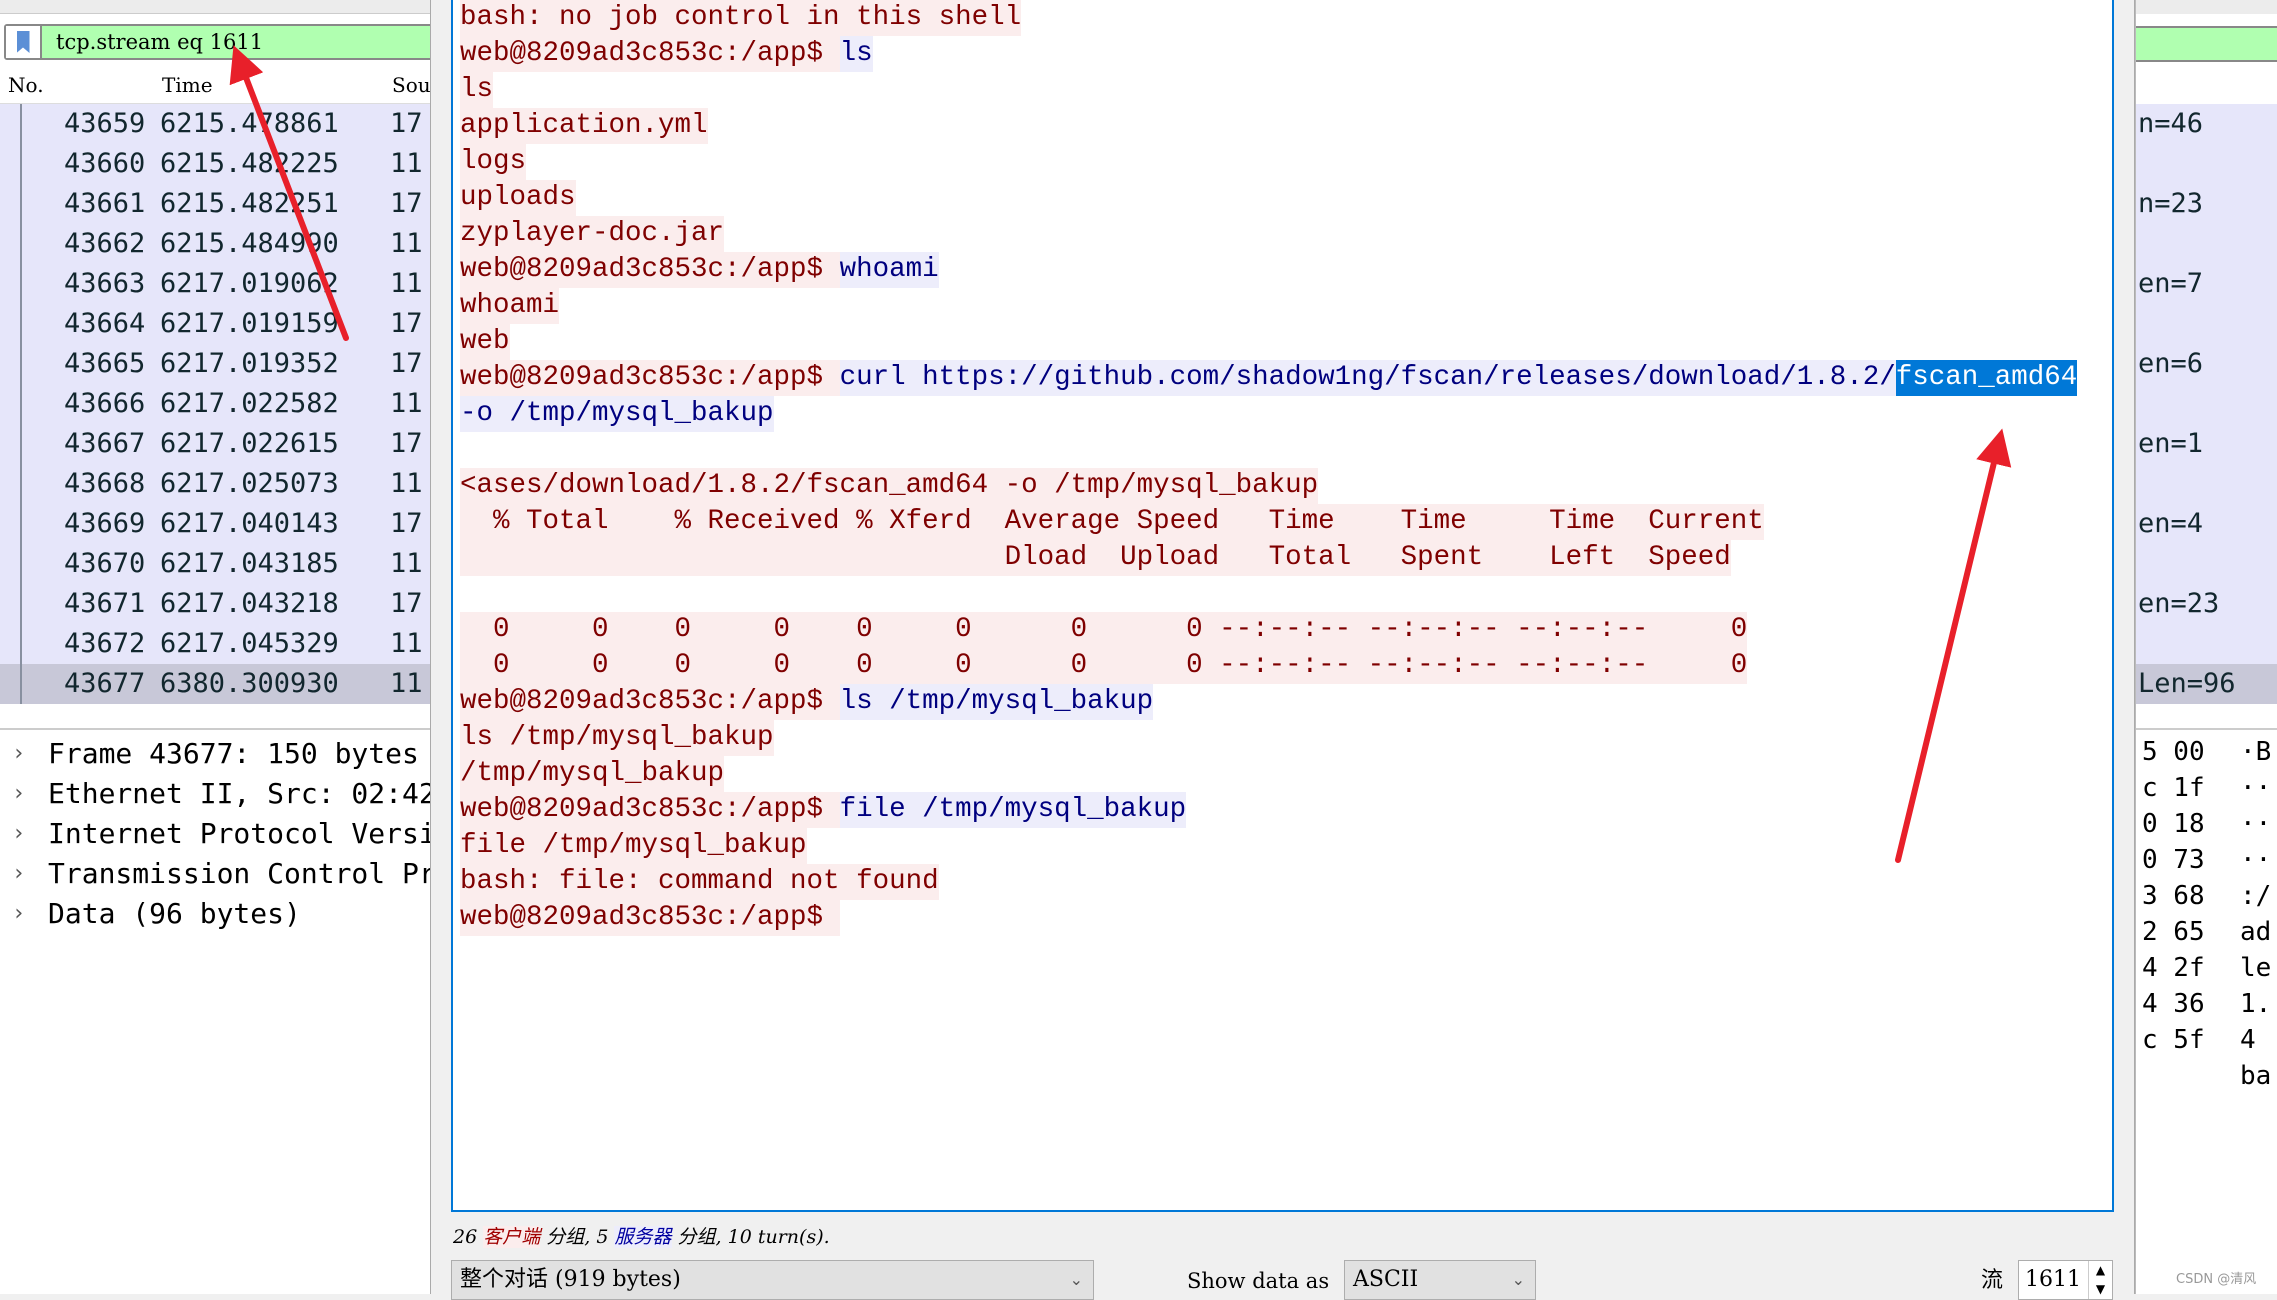 The width and height of the screenshot is (2277, 1300). I want to click on detail-tree-item: › Transmission Control Pr, so click(215, 874).